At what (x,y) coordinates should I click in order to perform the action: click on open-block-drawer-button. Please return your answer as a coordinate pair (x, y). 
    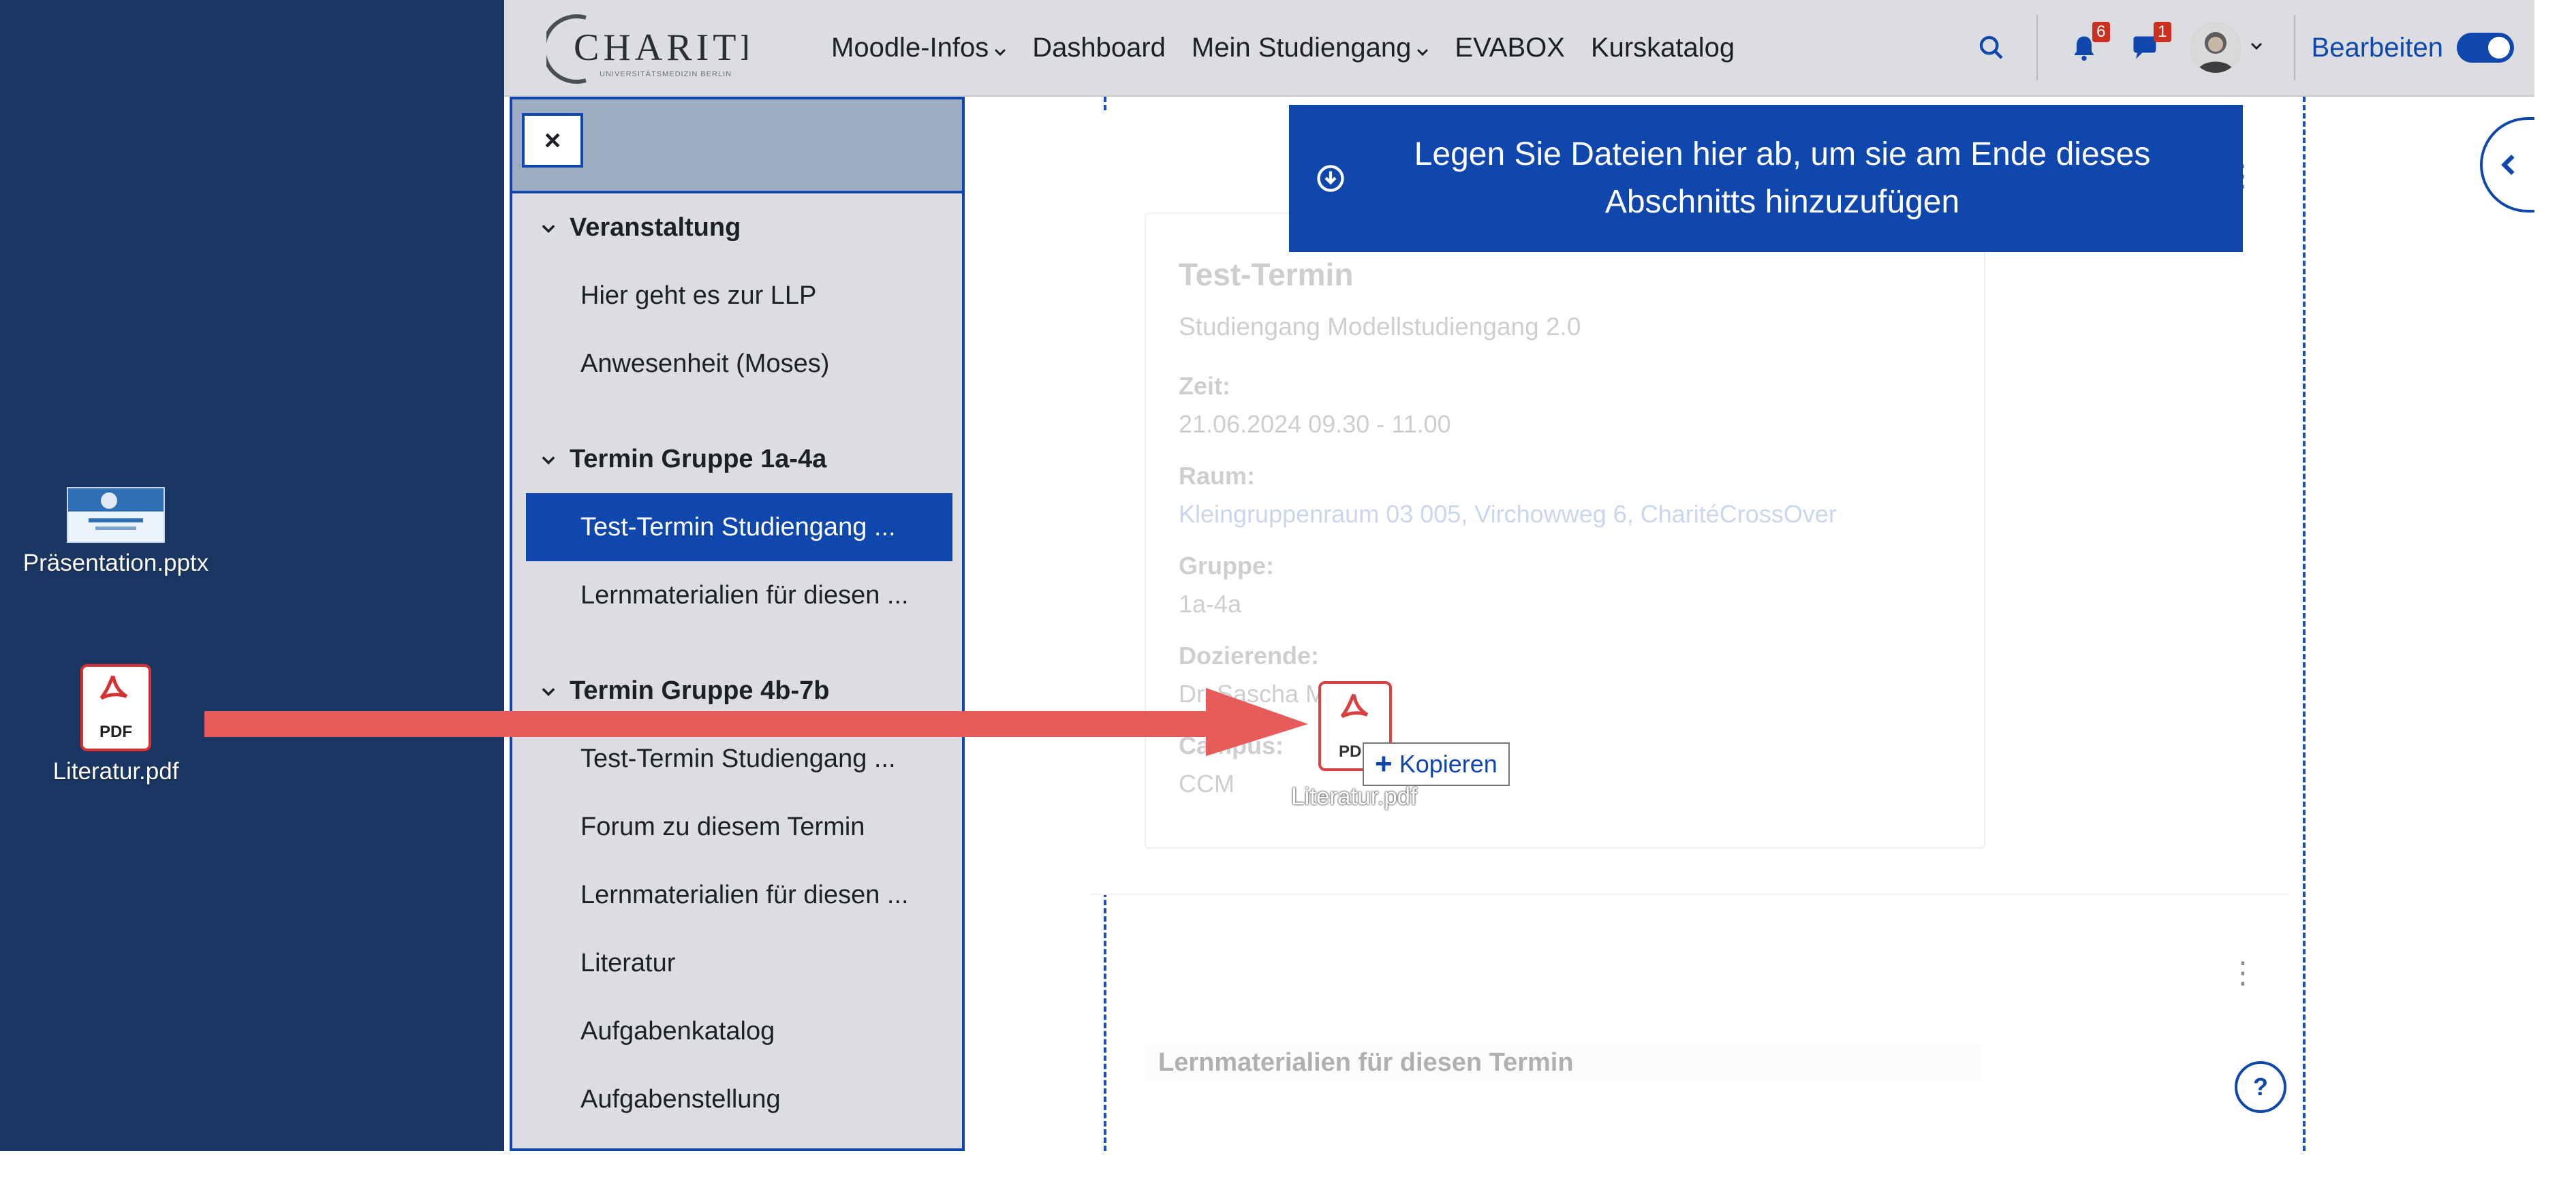
    Looking at the image, I should click on (2507, 165).